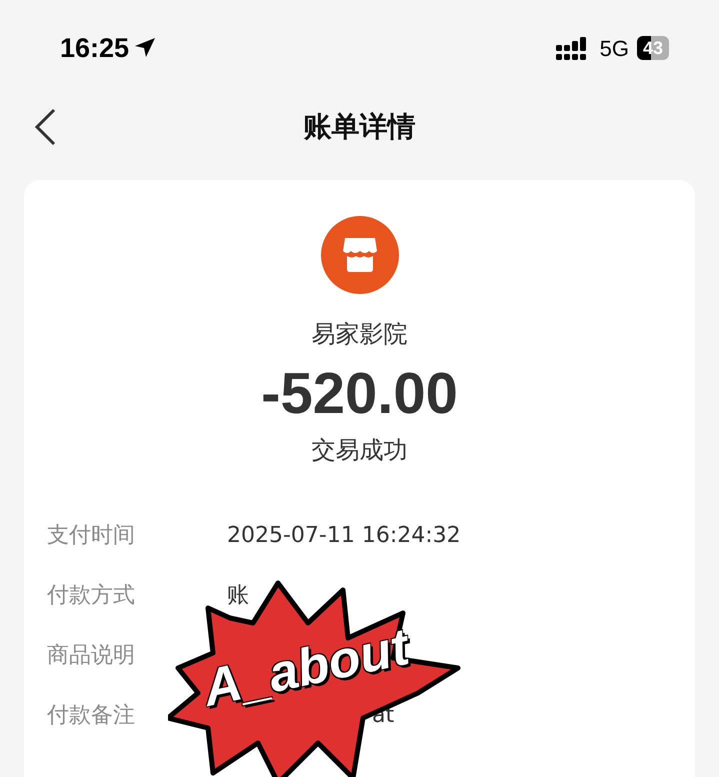 This screenshot has height=777, width=719. I want to click on detail-label: 付款备注, so click(91, 716).